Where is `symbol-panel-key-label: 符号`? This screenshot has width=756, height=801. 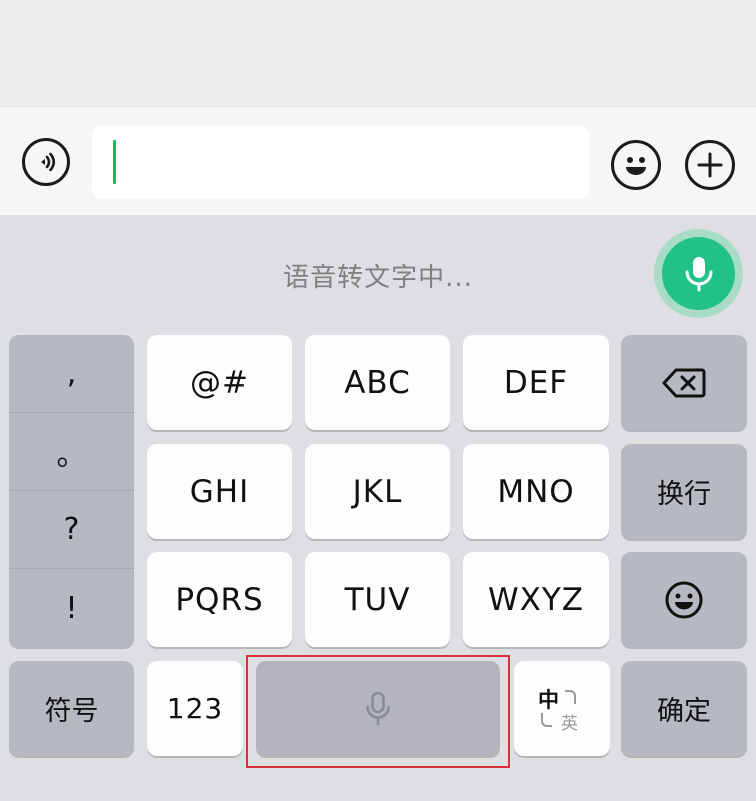
symbol-panel-key-label: 符号 is located at coordinates (71, 711).